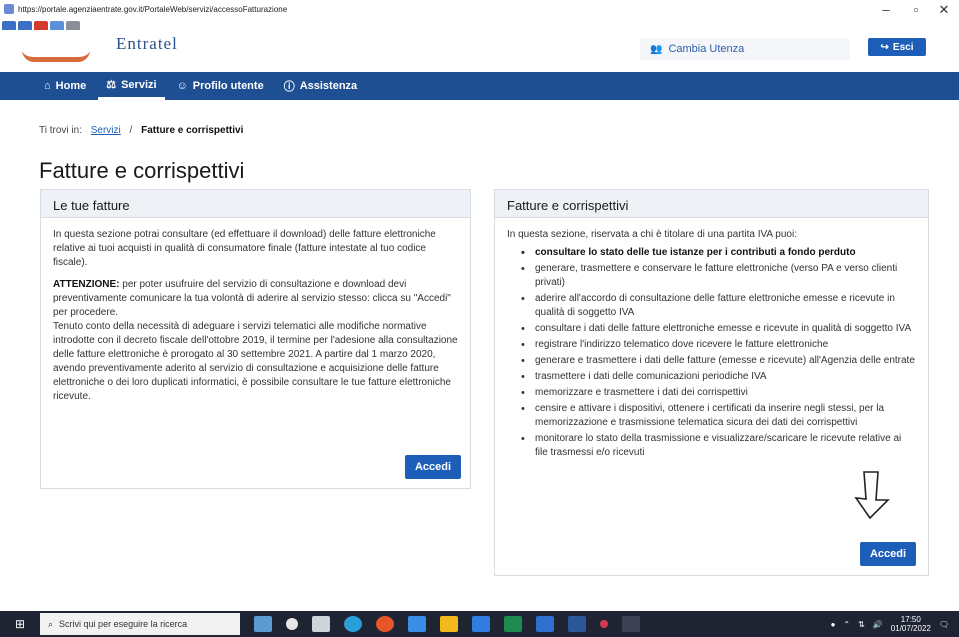 This screenshot has height=637, width=959. What do you see at coordinates (656, 49) in the screenshot?
I see `users-icon: 👥` at bounding box center [656, 49].